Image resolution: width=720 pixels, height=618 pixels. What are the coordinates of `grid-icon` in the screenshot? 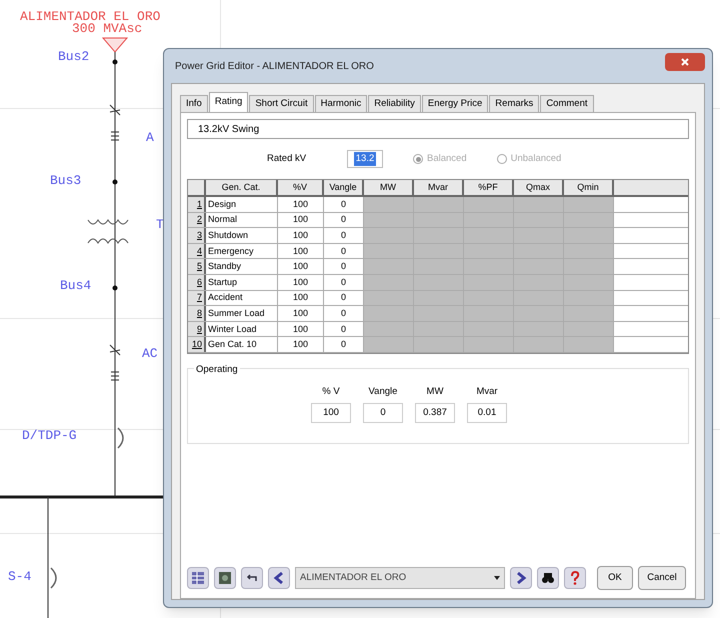 It's located at (198, 578).